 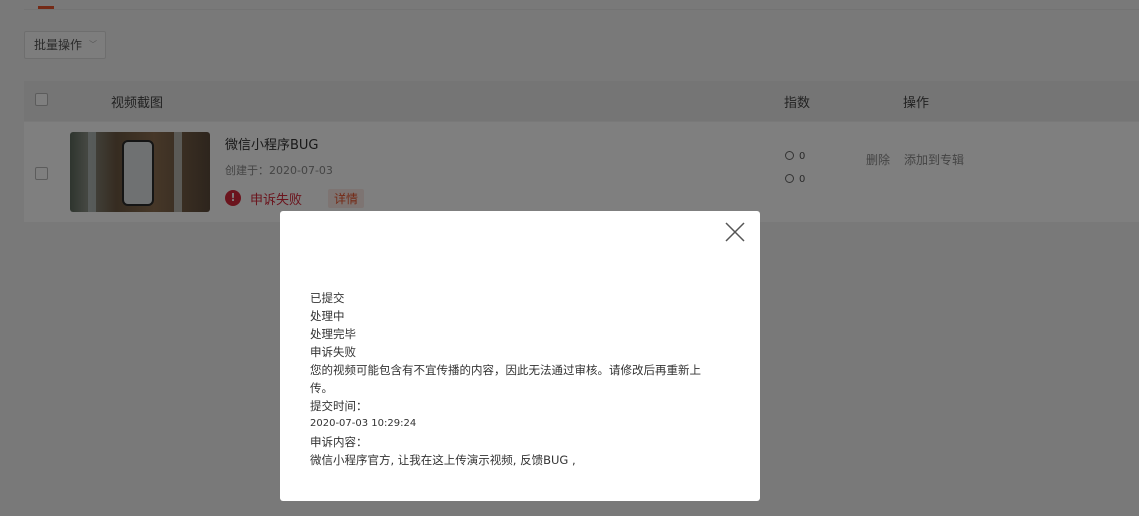 I want to click on step-submitted: 已提交, so click(x=327, y=298).